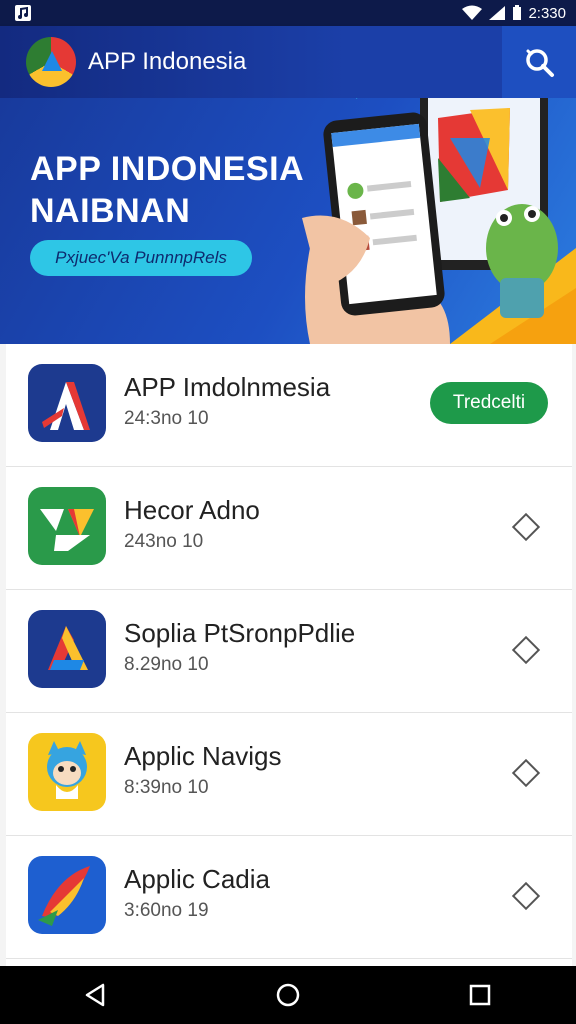  What do you see at coordinates (166, 664) in the screenshot?
I see `app-subtitle: 8.29no 10` at bounding box center [166, 664].